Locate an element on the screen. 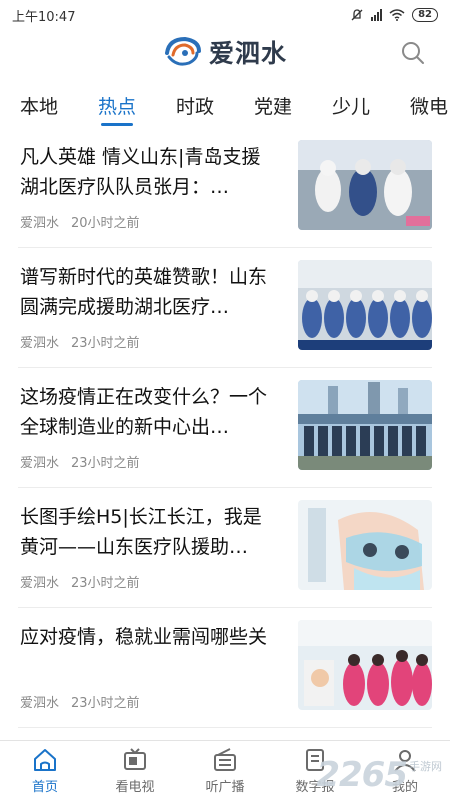 This screenshot has width=450, height=800. brand: 爱泗水 is located at coordinates (225, 52).